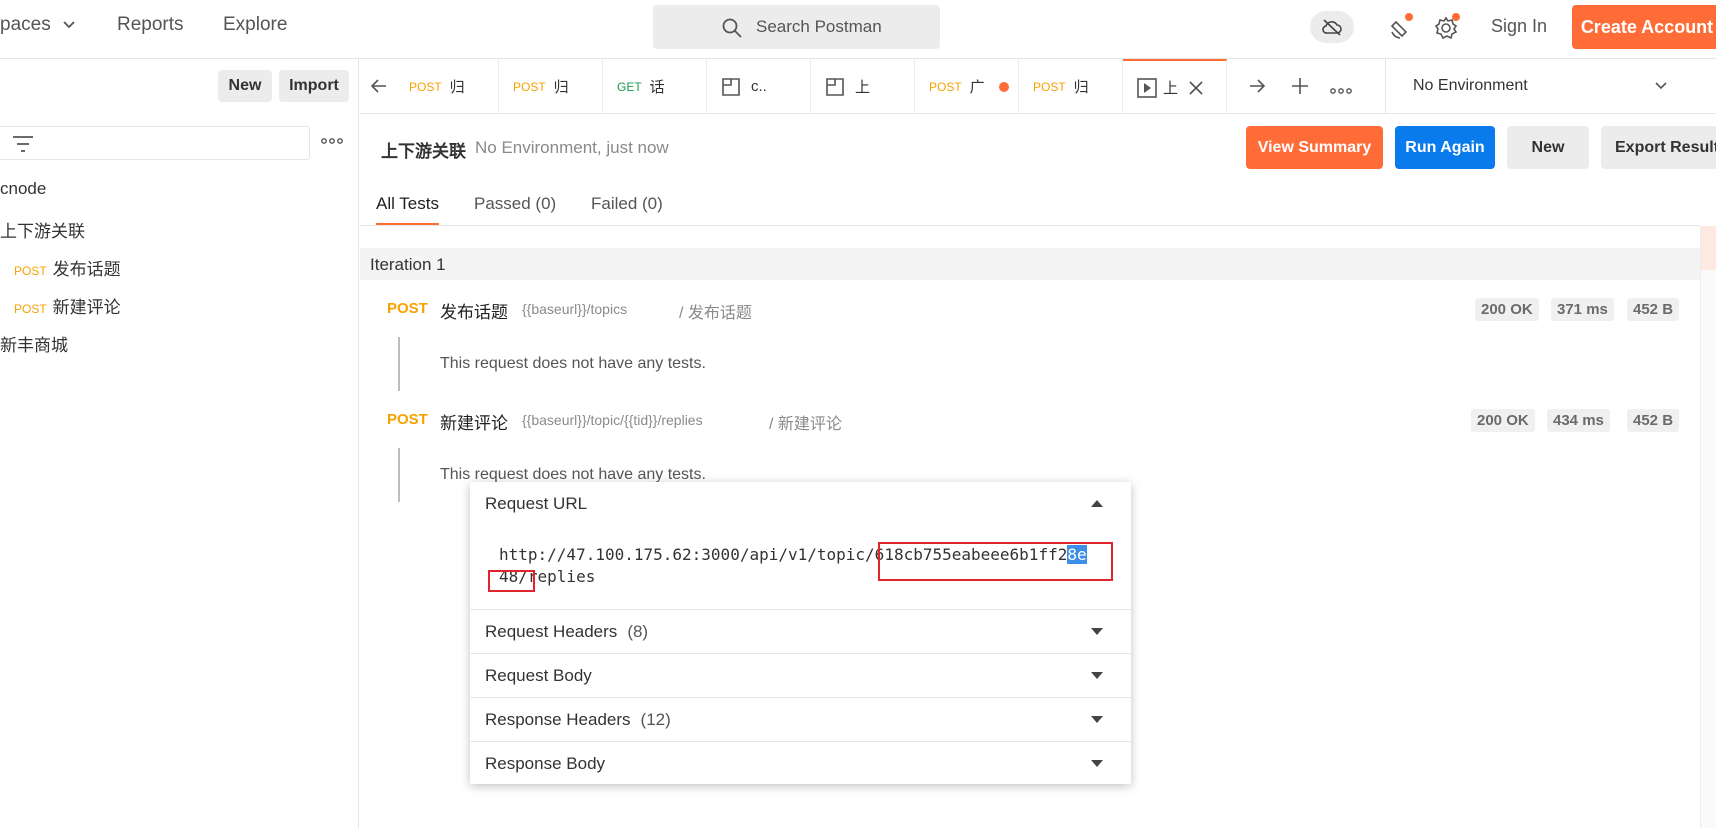 The image size is (1716, 828). Describe the element at coordinates (800, 631) in the screenshot. I see `request-headers-section: Request Headers (8)` at that location.